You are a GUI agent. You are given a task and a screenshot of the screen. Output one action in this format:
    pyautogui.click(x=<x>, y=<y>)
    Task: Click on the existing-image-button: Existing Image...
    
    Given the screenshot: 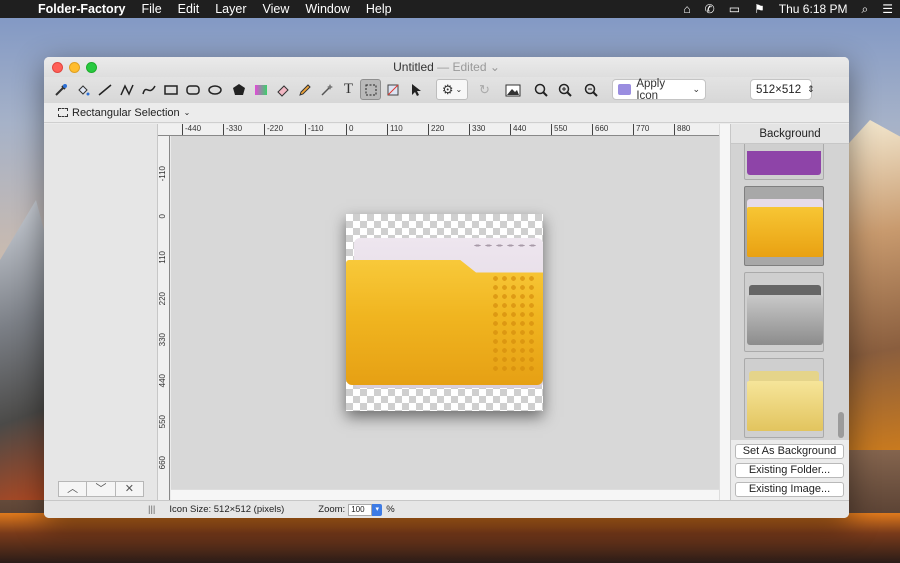 What is the action you would take?
    pyautogui.click(x=789, y=489)
    